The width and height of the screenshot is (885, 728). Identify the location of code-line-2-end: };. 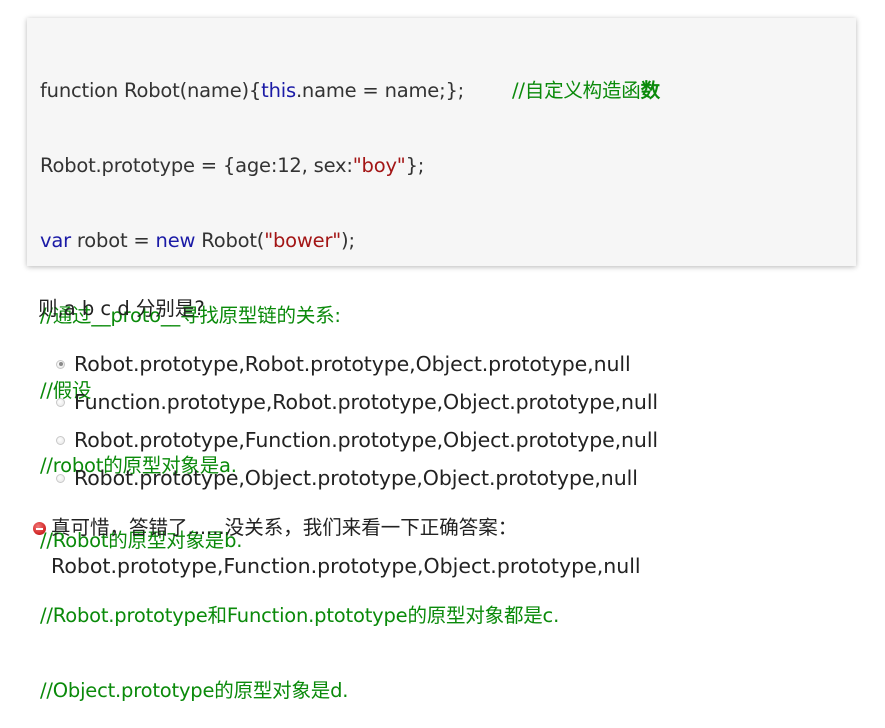
(415, 165).